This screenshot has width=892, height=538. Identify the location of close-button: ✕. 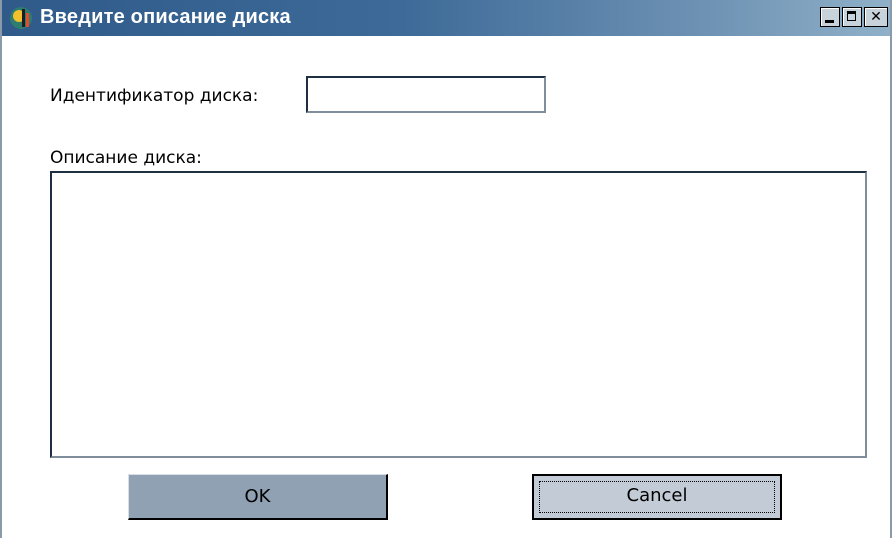
(876, 17).